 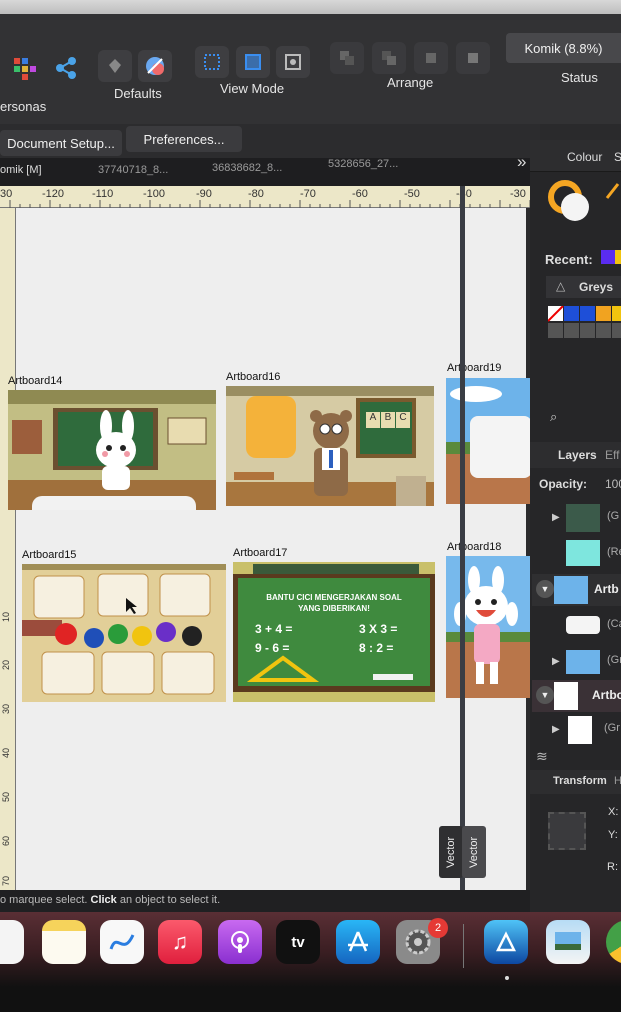 I want to click on equation-1: 3 + 4 =, so click(x=274, y=629).